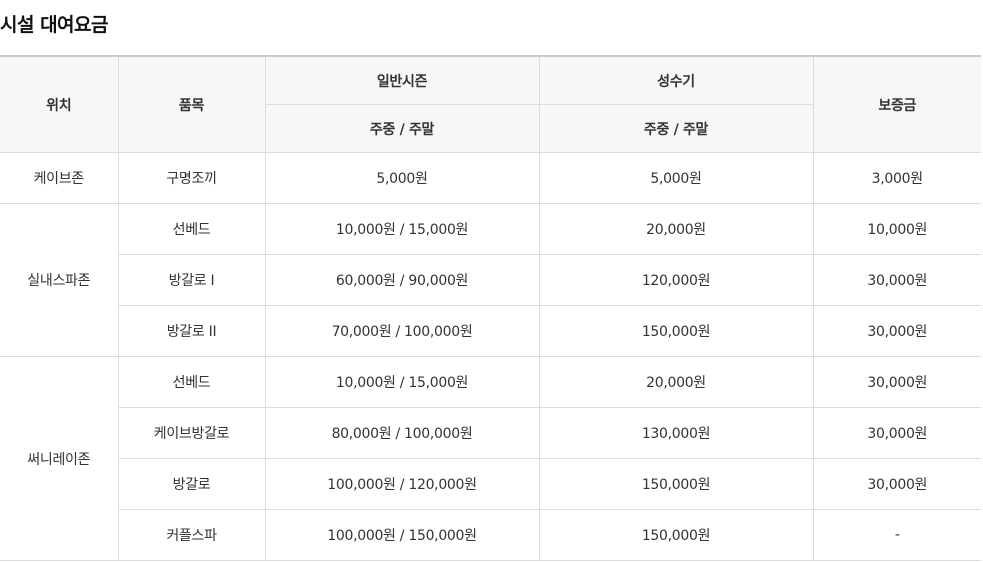  What do you see at coordinates (402, 331) in the screenshot?
I see `normal-season-price-cell: 70,000원 / 100,000원` at bounding box center [402, 331].